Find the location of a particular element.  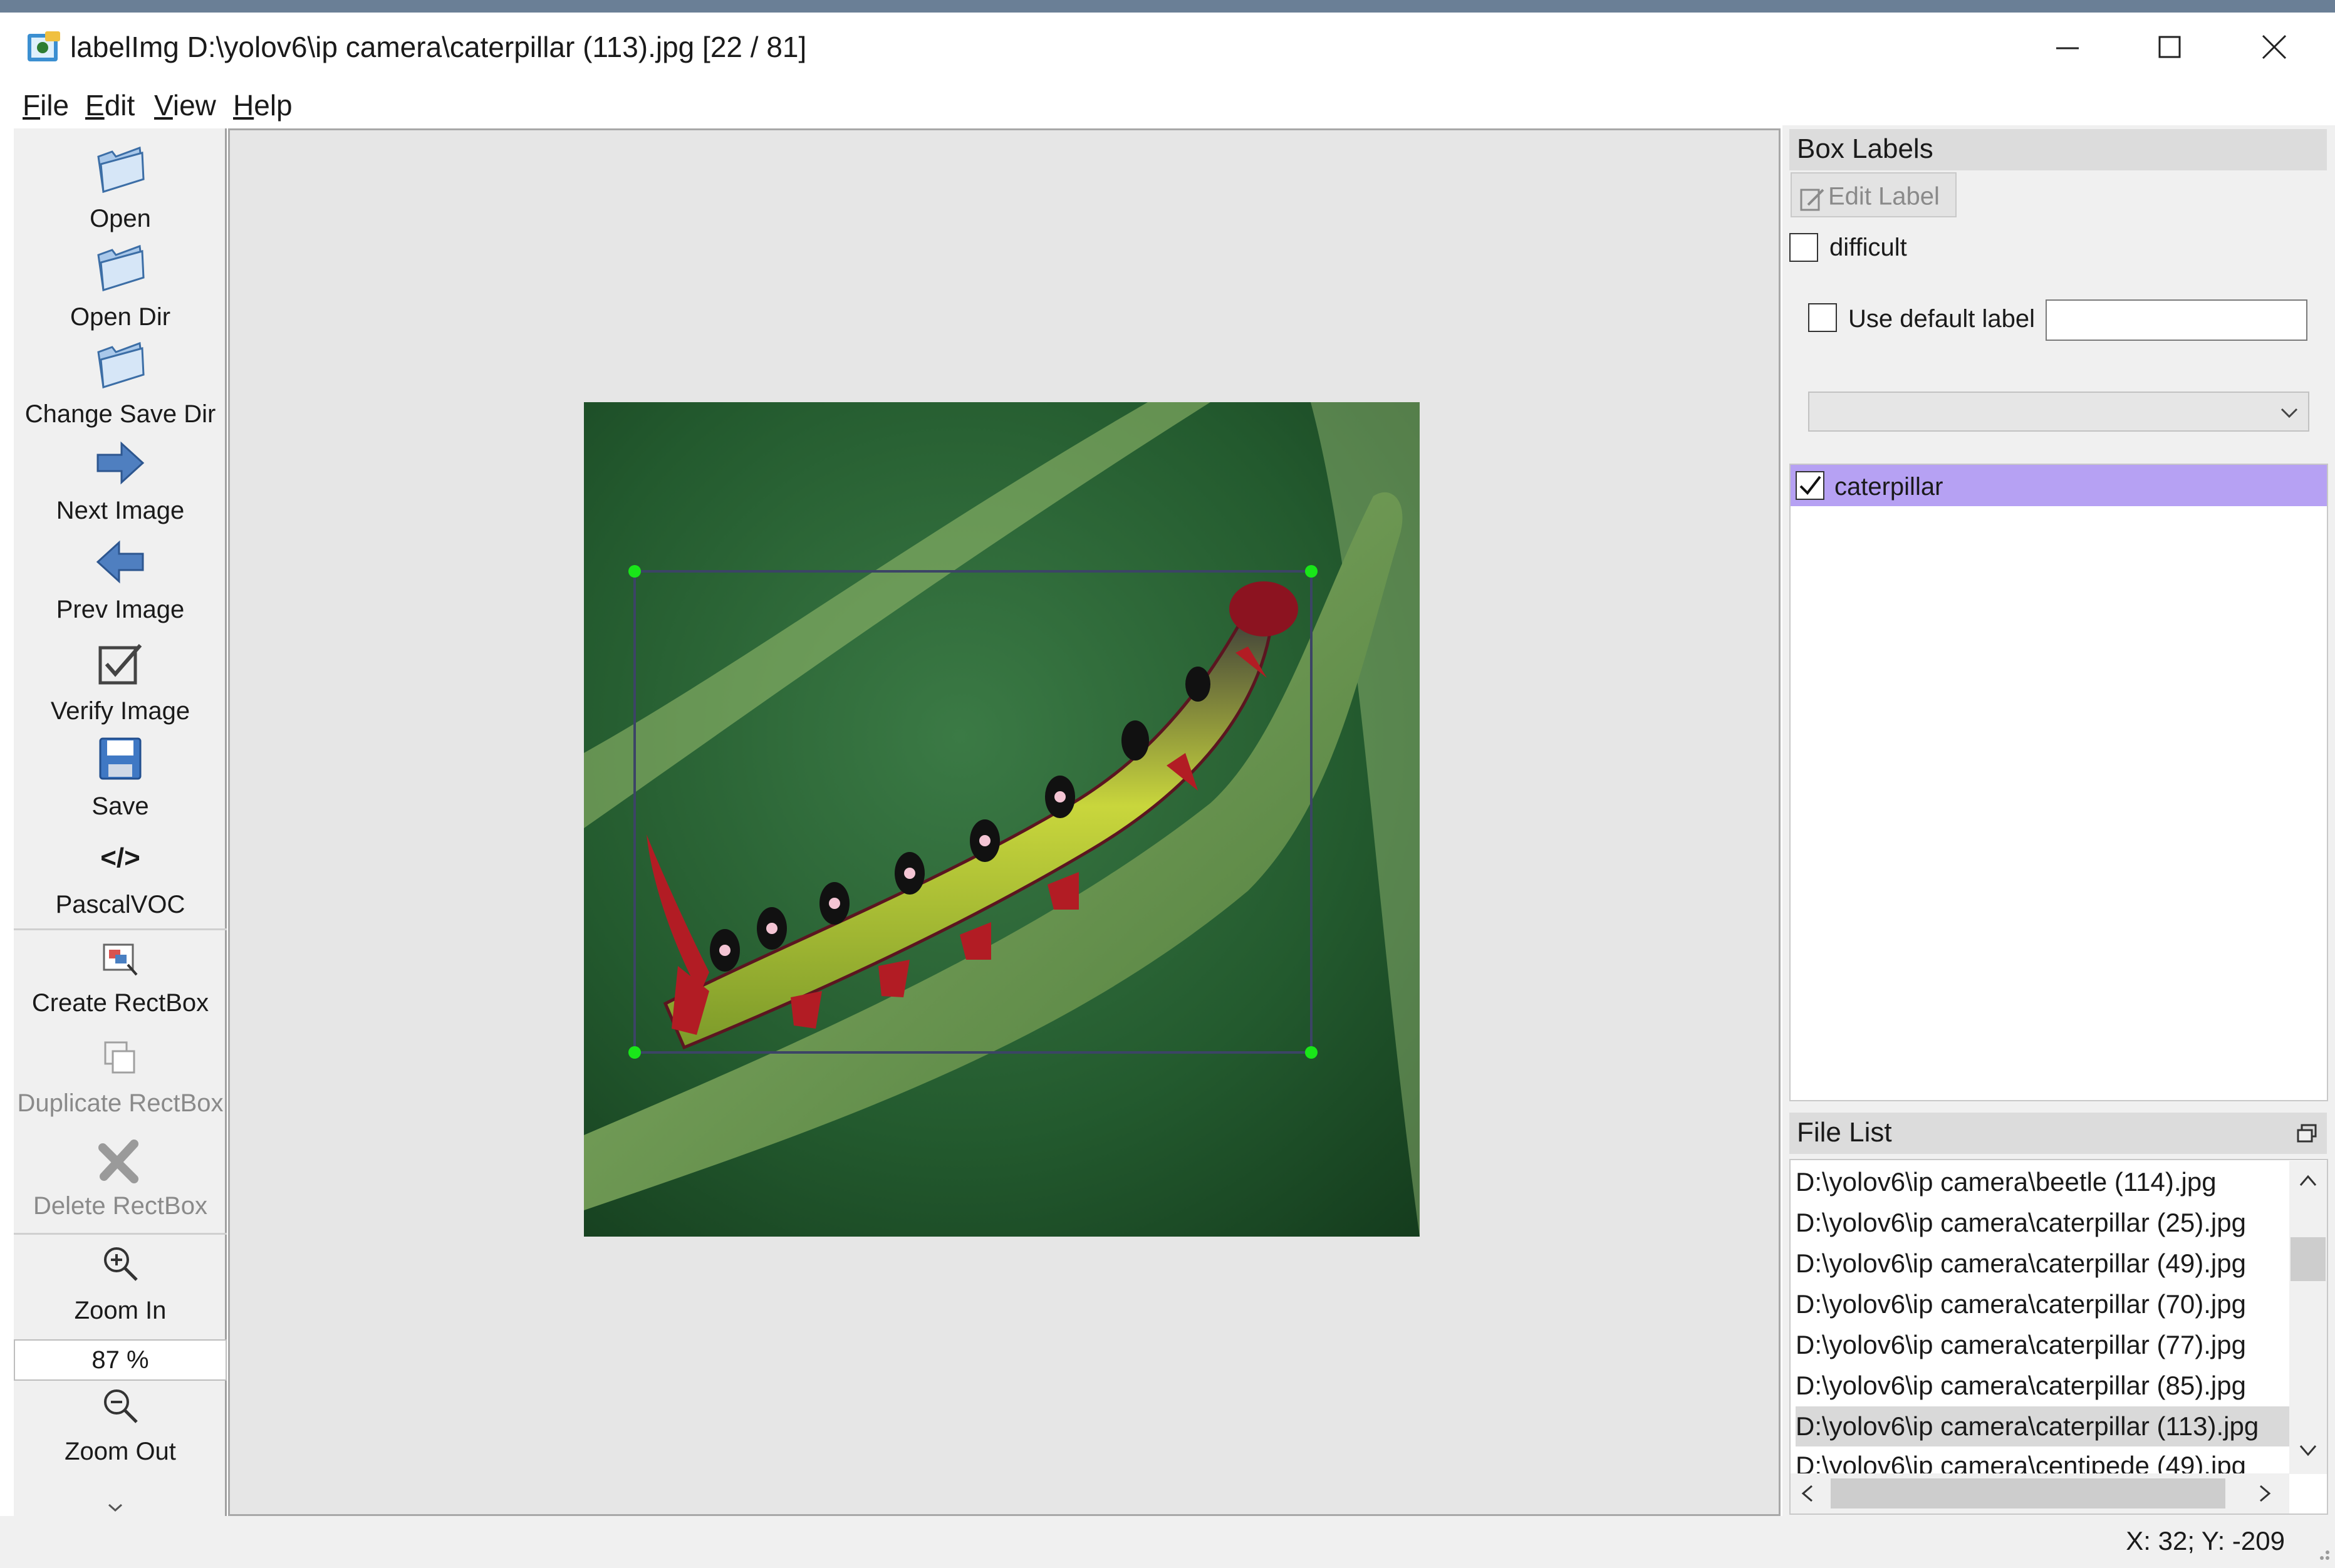

file-list-item: D:\yolov6\ip camera\centipede (49).jpg is located at coordinates (2049, 1459).